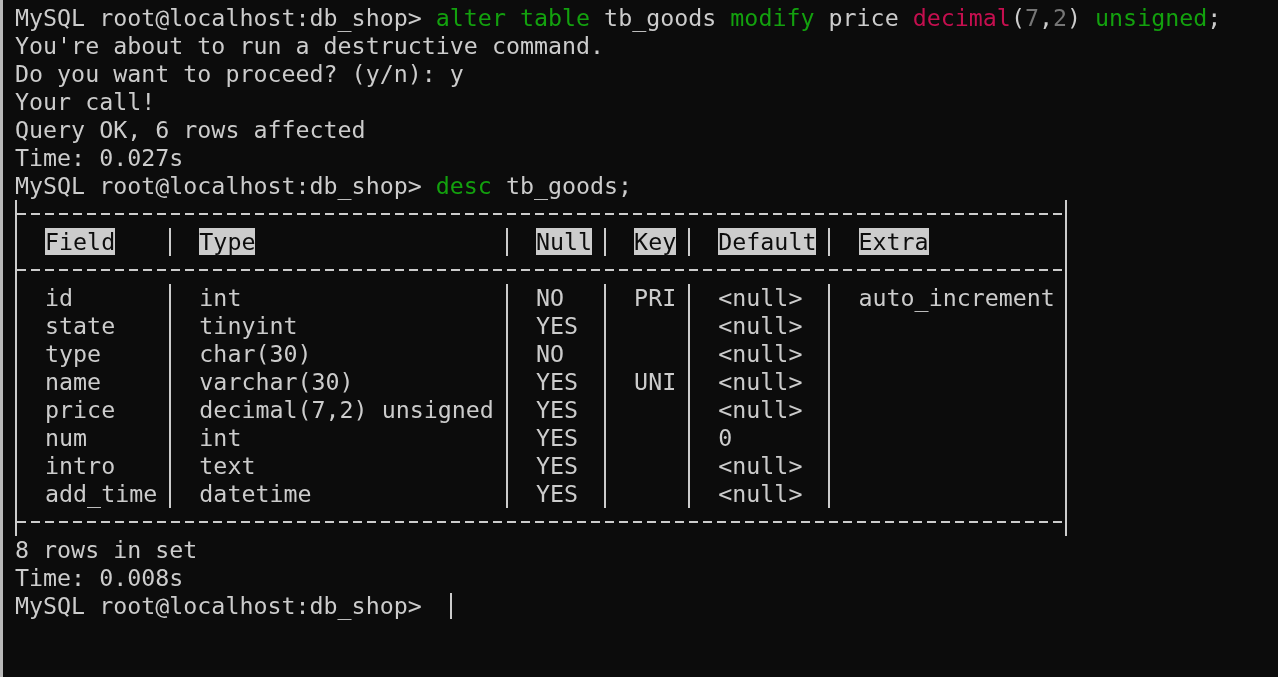 The width and height of the screenshot is (1278, 677). I want to click on table-cell: id, so click(92, 298).